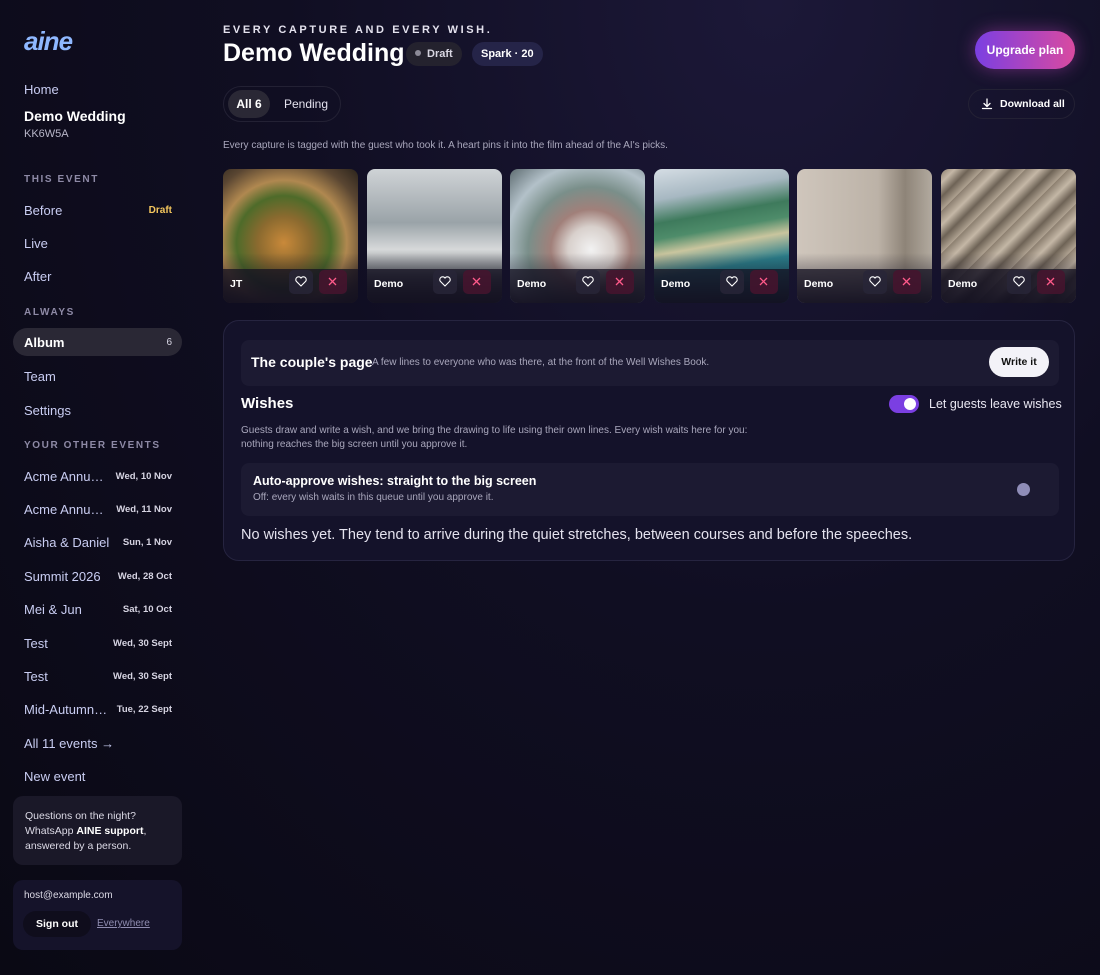 This screenshot has height=975, width=1100. I want to click on spark-badge: Spark · 20, so click(507, 54).